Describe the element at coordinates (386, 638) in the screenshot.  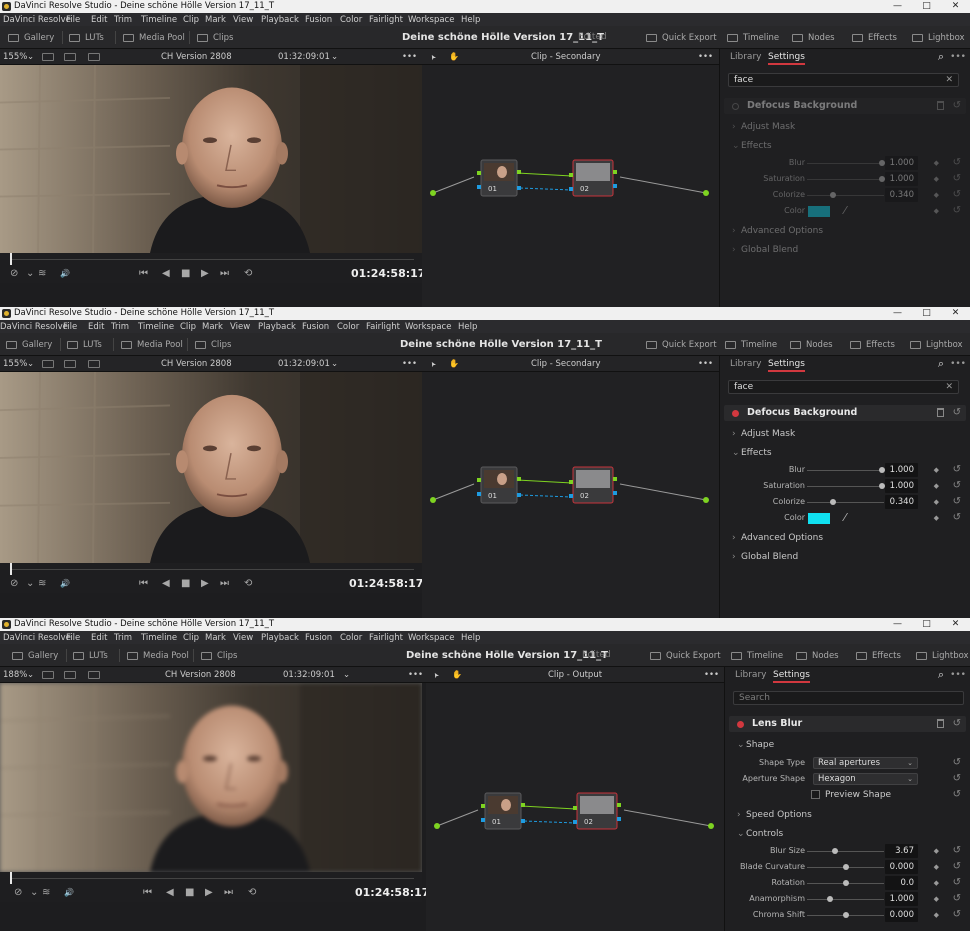
I see `menu-item-fairlight: Fairlight` at that location.